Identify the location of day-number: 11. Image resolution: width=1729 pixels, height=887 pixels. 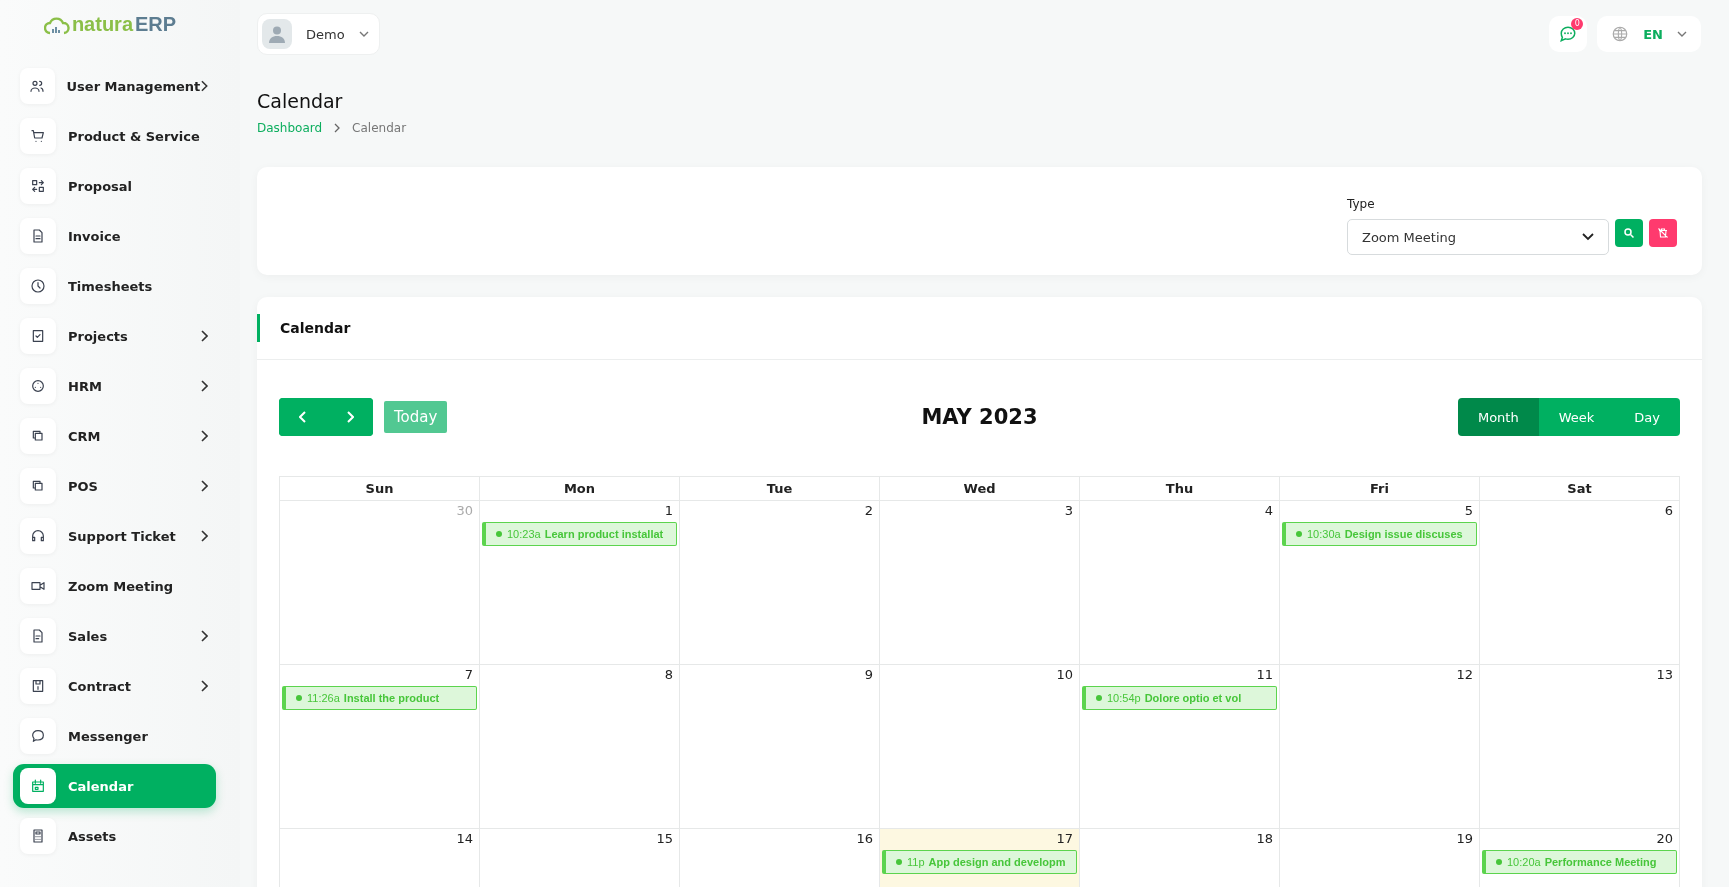
(1265, 675).